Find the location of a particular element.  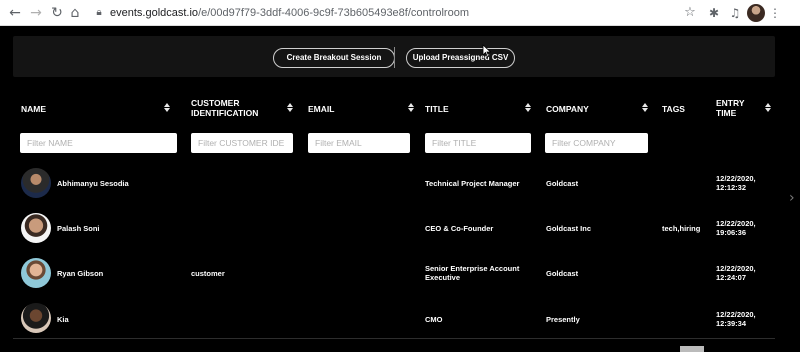

filter-email-input is located at coordinates (359, 143).